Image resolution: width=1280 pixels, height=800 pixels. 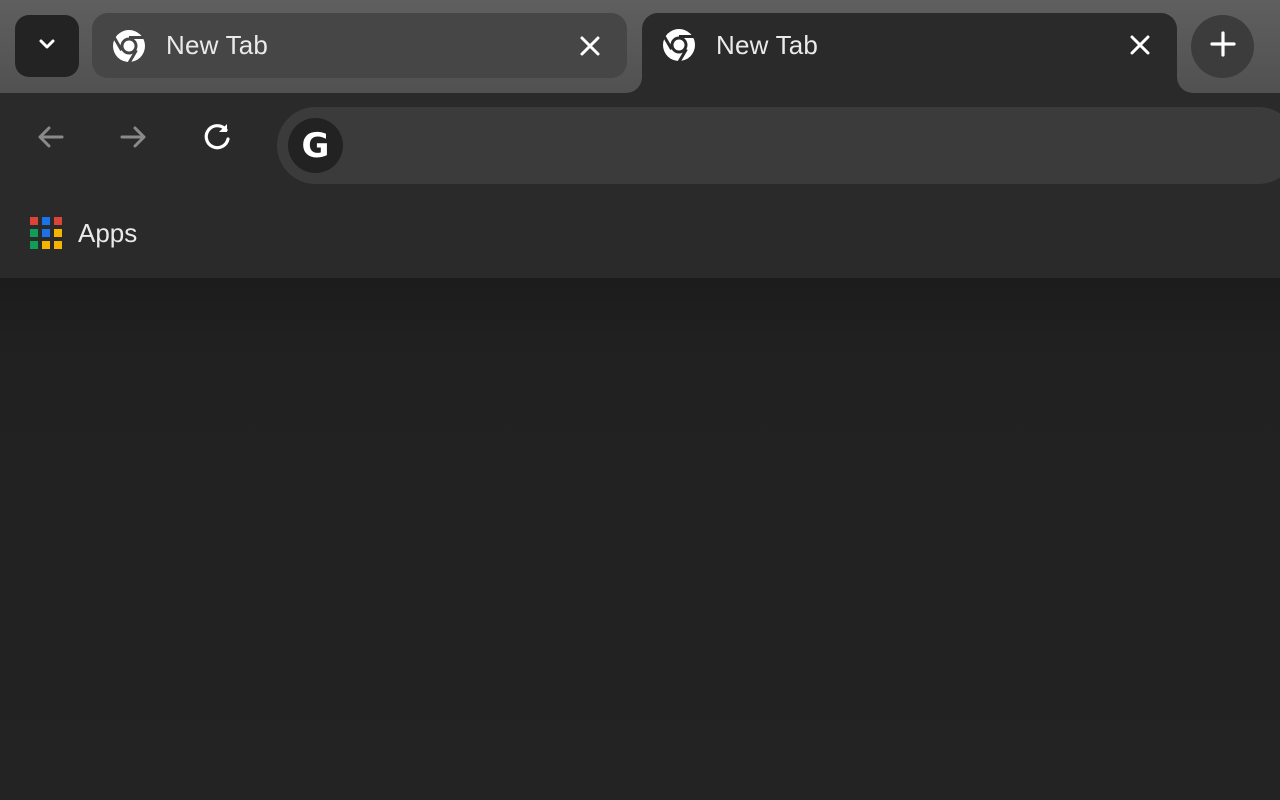 What do you see at coordinates (640, 231) in the screenshot?
I see `bookmarks-bar: Apps` at bounding box center [640, 231].